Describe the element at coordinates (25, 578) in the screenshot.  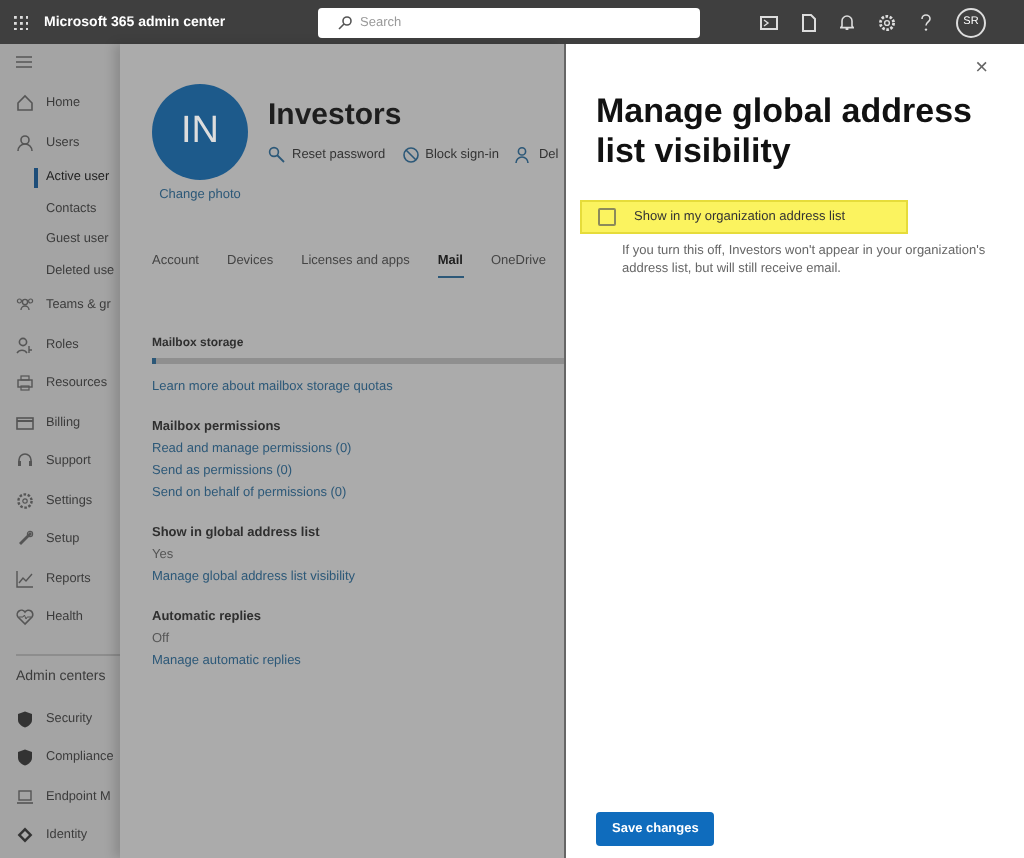
I see `line-chart-icon` at that location.